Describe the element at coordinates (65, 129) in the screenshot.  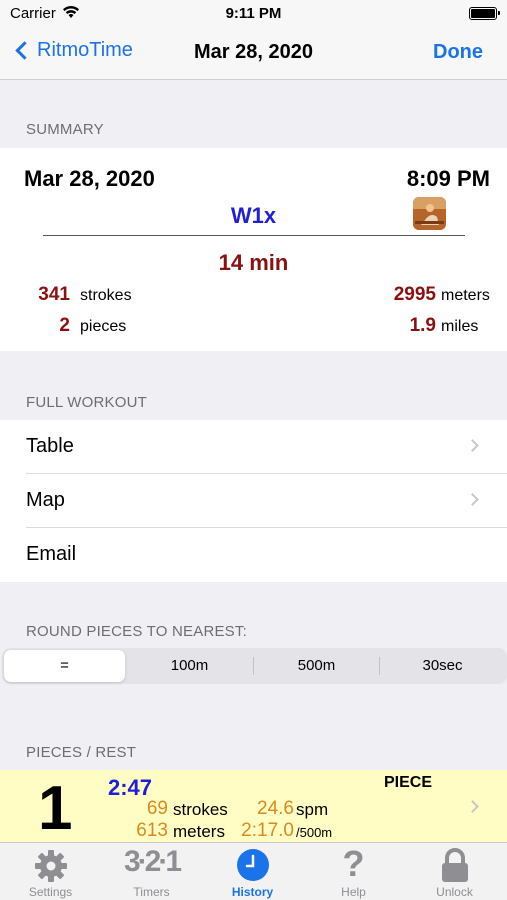
I see `summary-section-header: SUMMARY` at that location.